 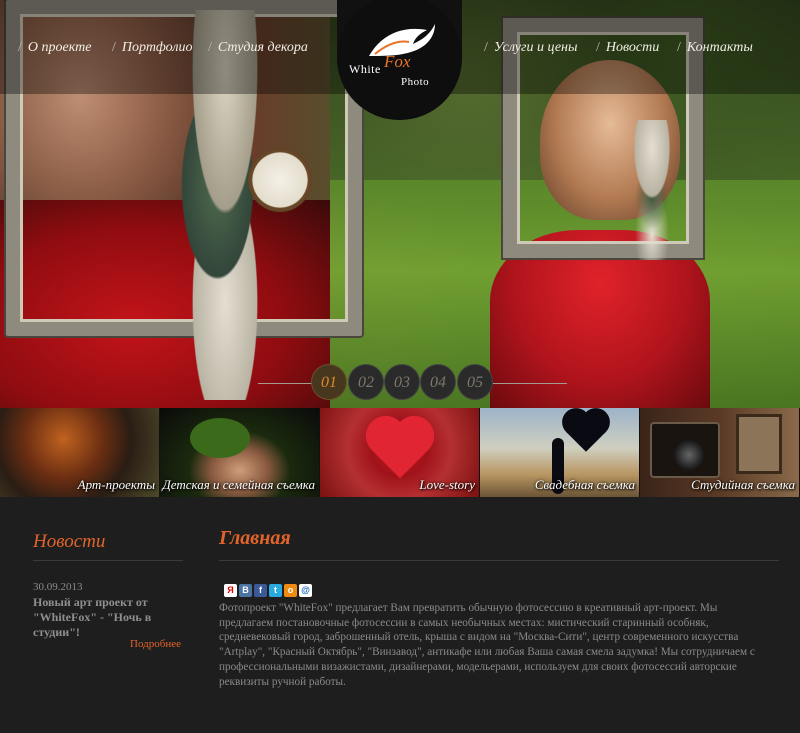 I want to click on logo-text-fox: Fox, so click(x=397, y=61).